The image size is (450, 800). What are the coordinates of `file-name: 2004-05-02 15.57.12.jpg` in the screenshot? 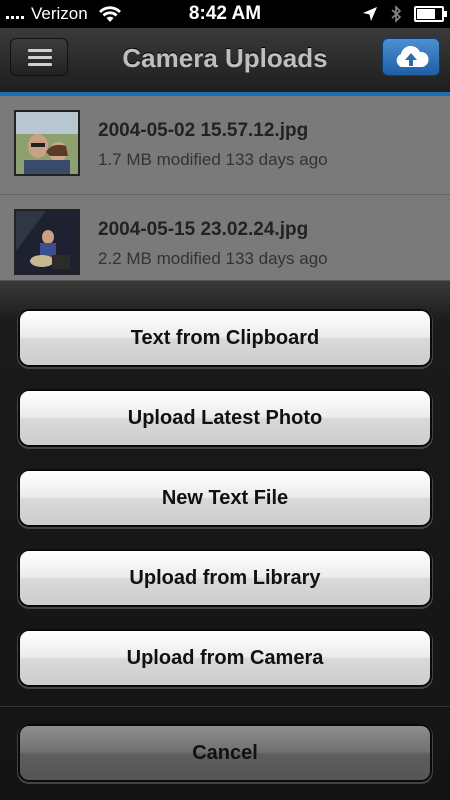 It's located at (203, 130).